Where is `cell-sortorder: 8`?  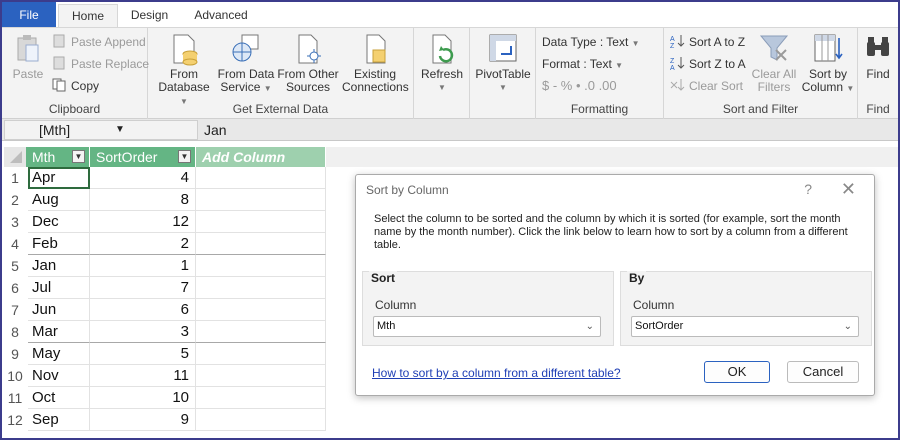 cell-sortorder: 8 is located at coordinates (143, 200).